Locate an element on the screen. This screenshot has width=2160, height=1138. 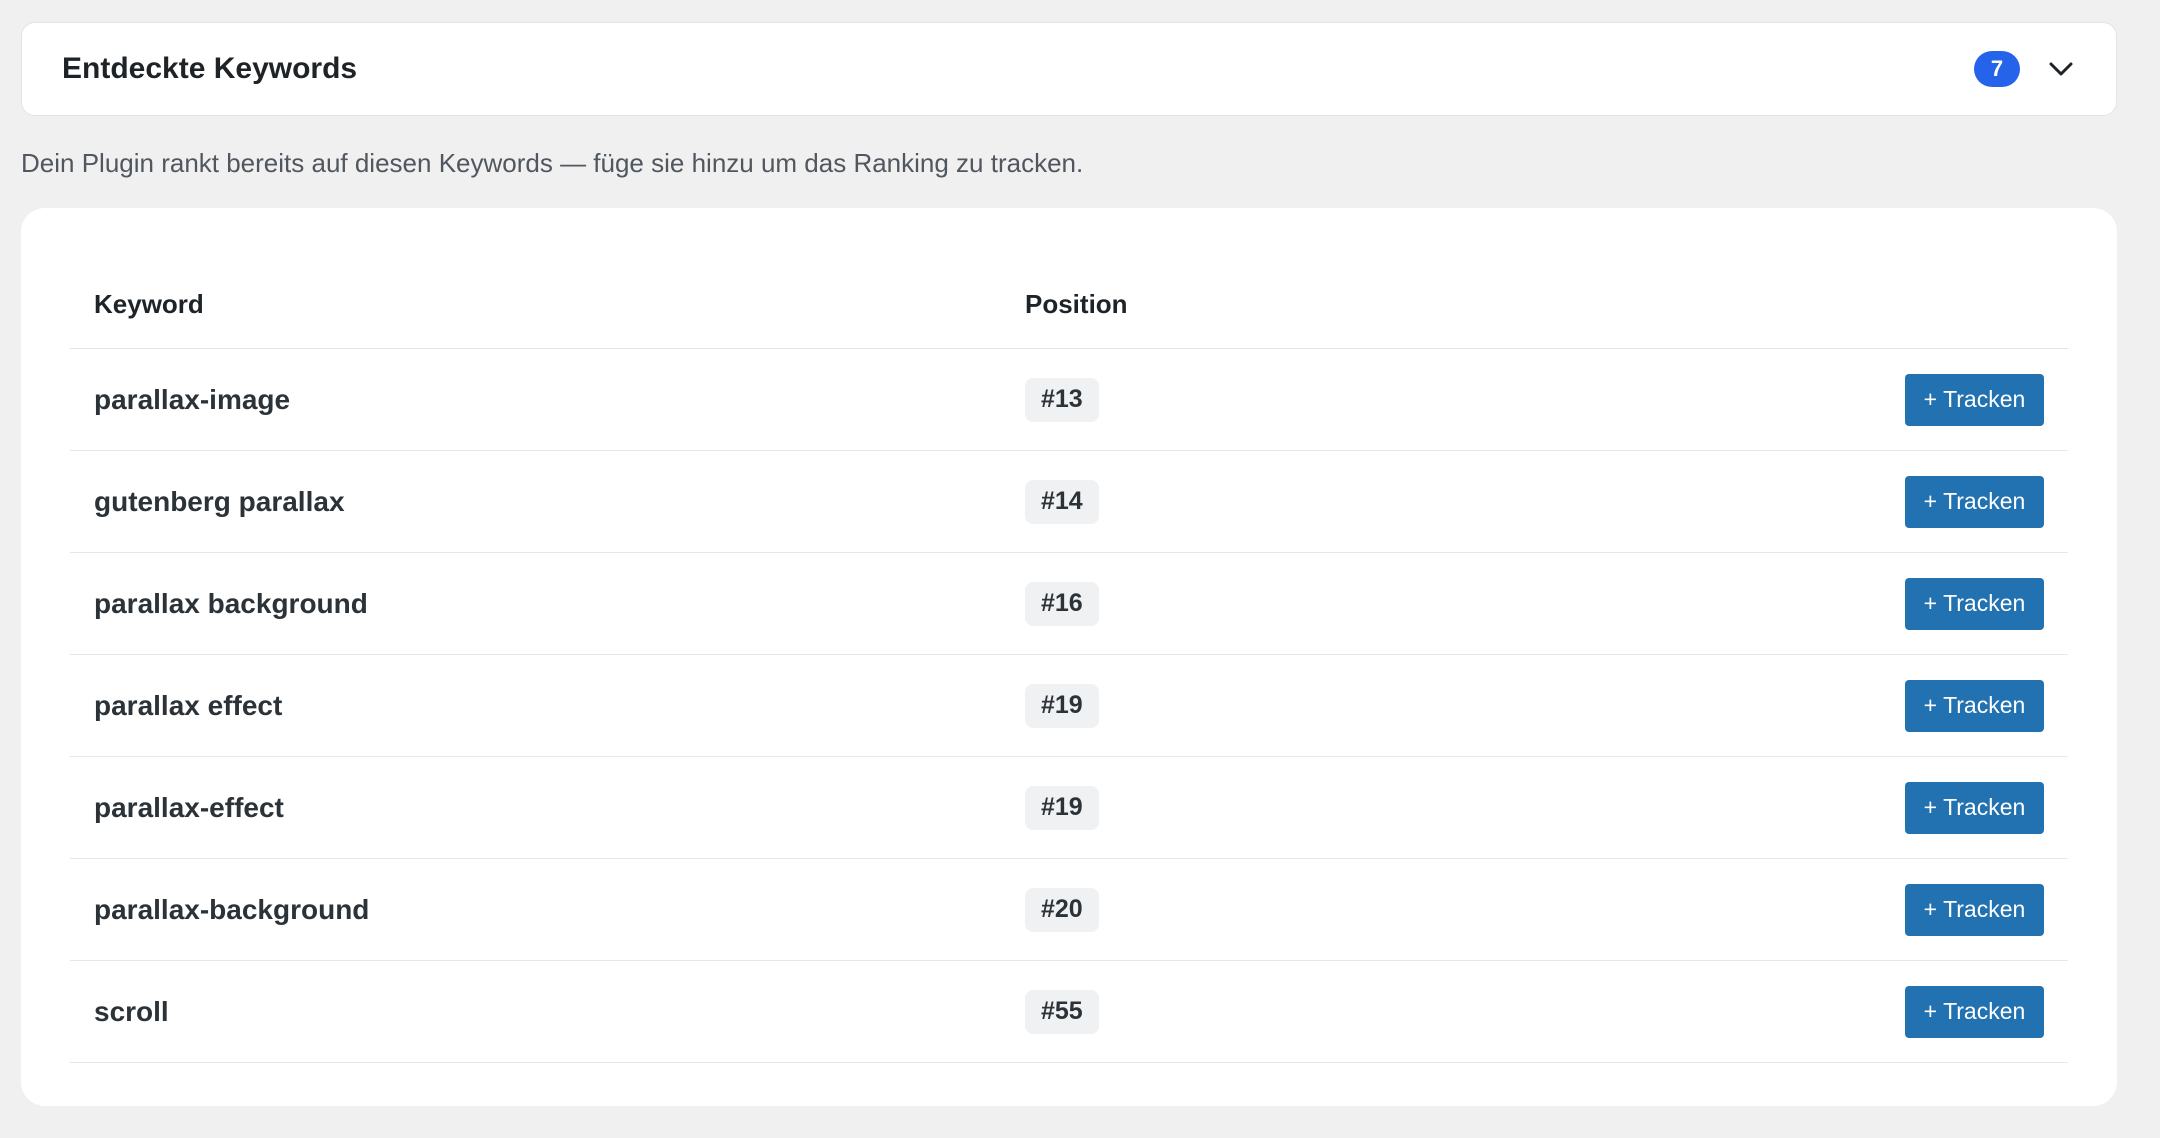
table-row: gutenberg parallax #14 + Tracken is located at coordinates (1069, 502).